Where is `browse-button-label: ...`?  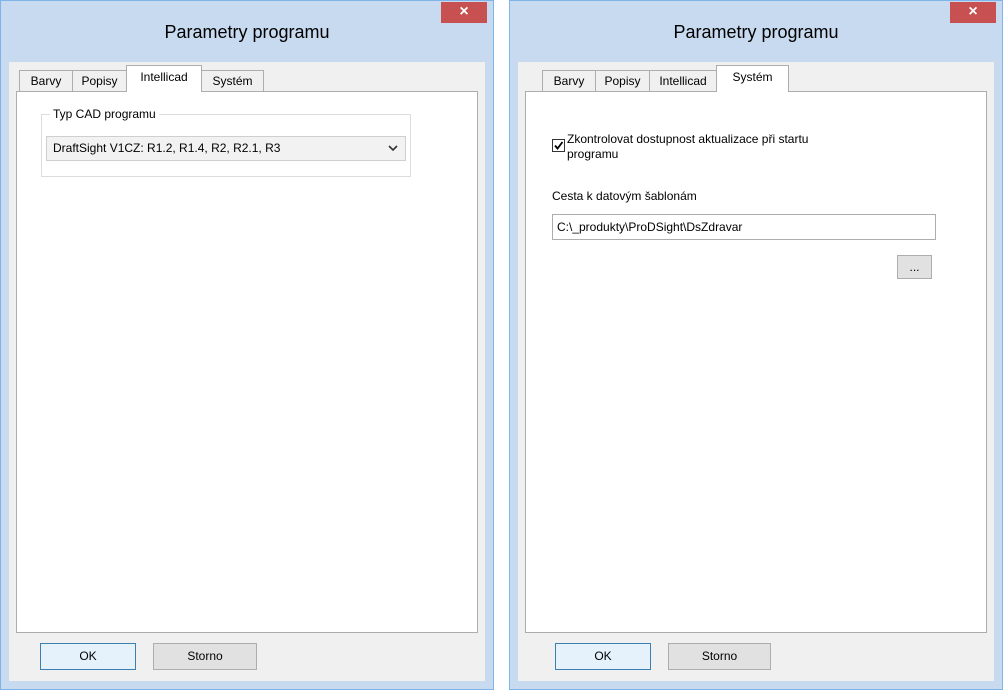
browse-button-label: ... is located at coordinates (914, 267).